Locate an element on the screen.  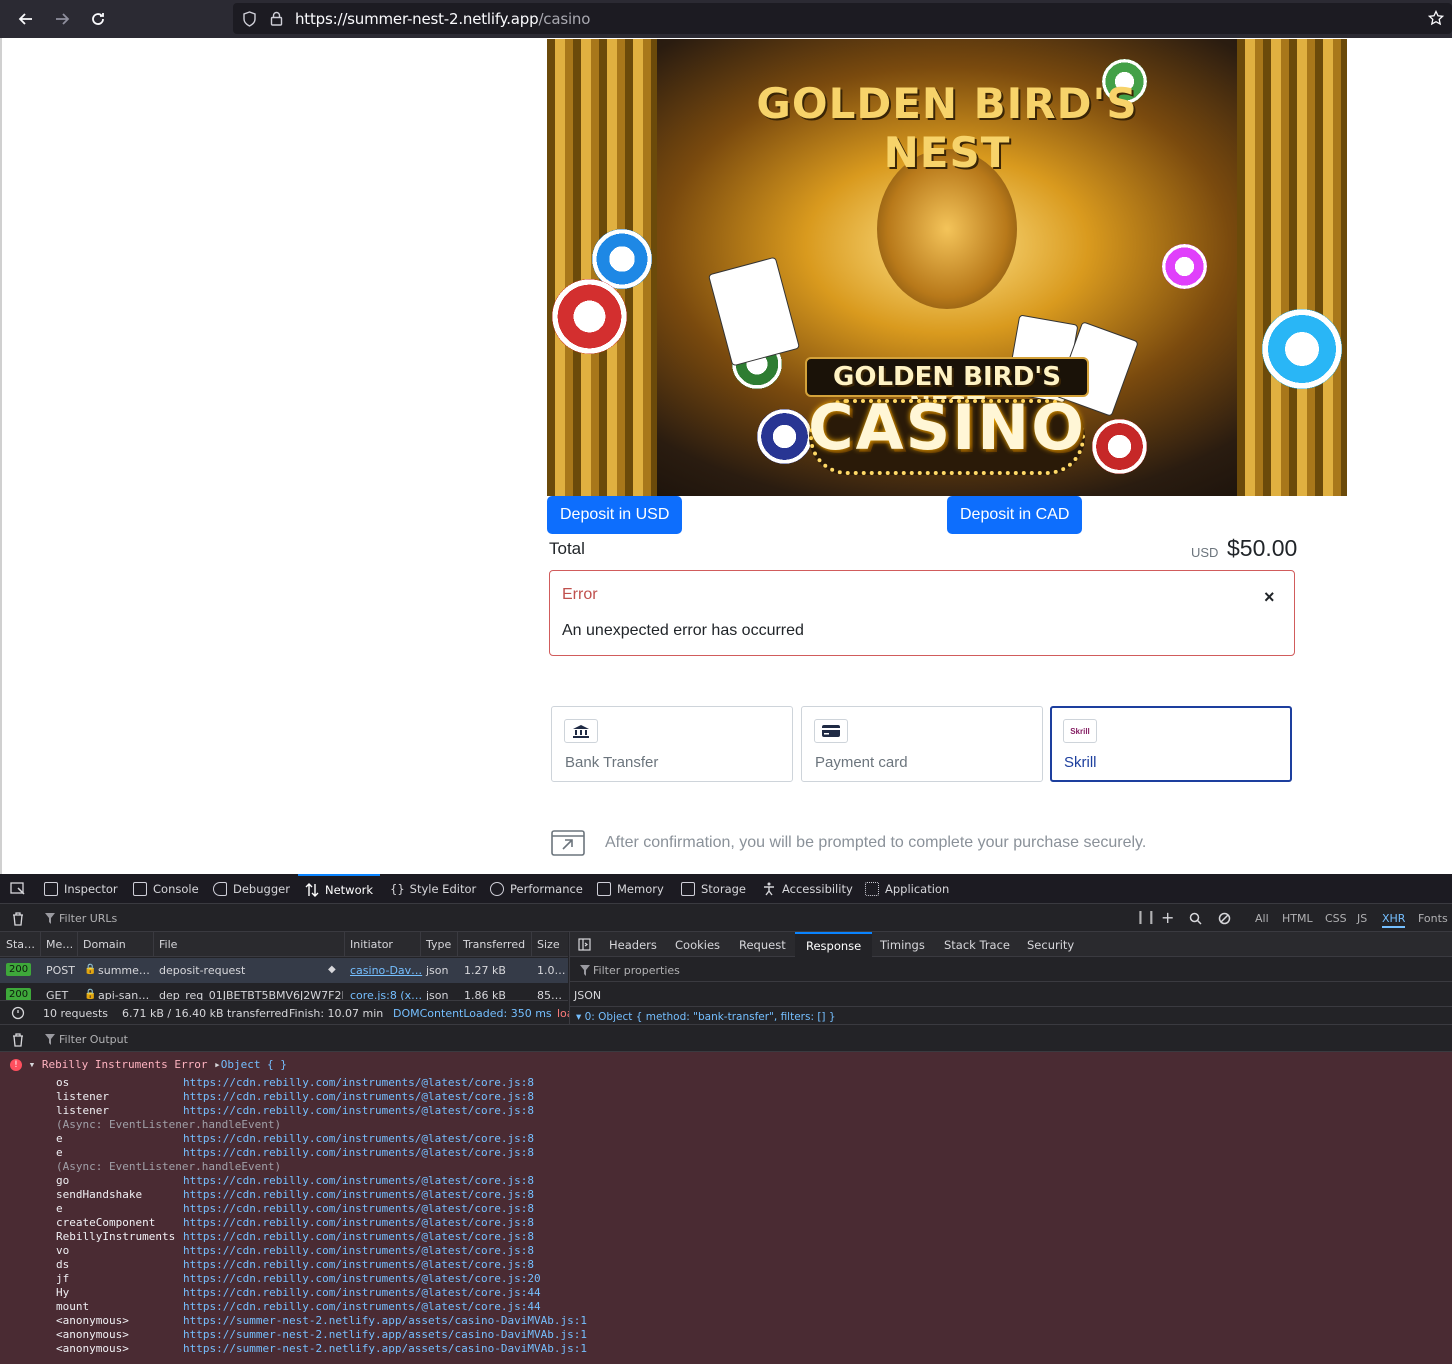
tab-label: Performance is located at coordinates (546, 889).